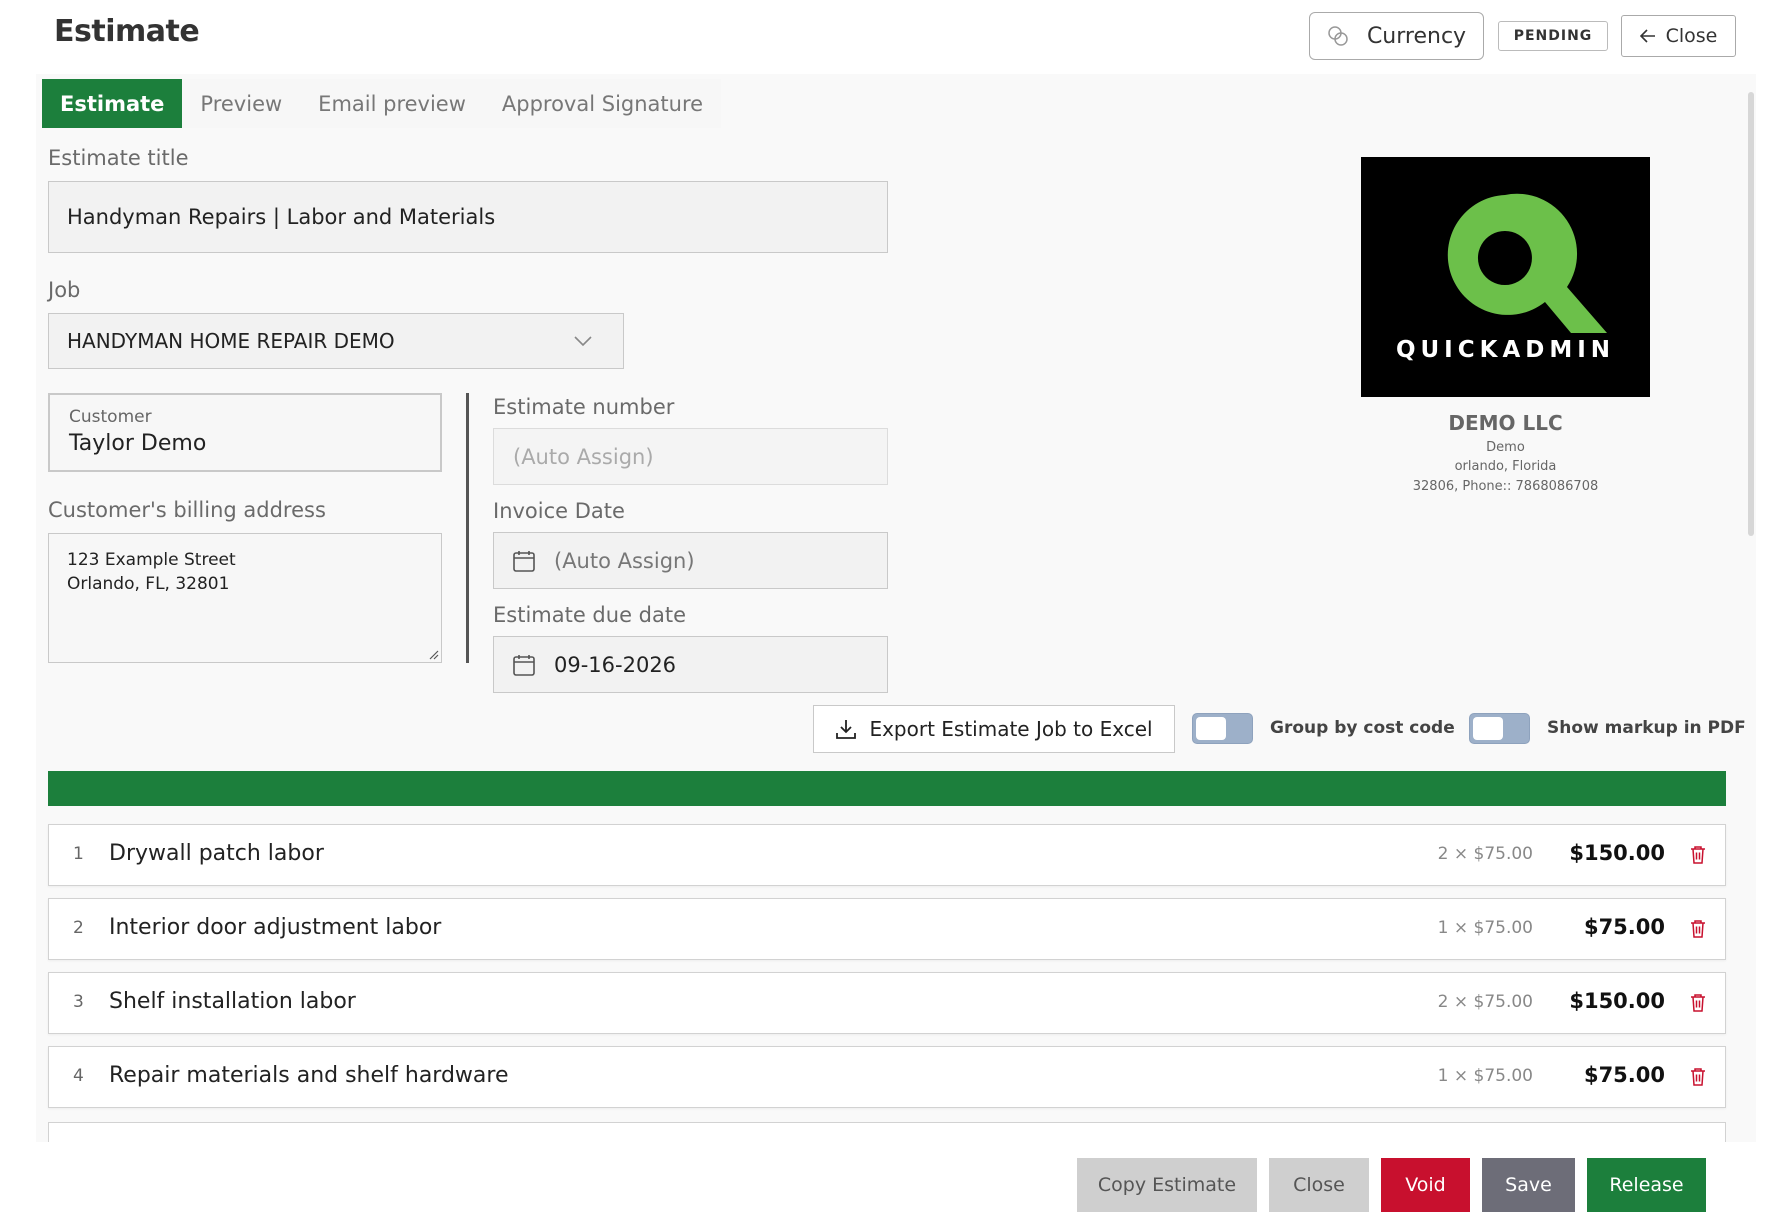  I want to click on currency-label: Currency, so click(1416, 36).